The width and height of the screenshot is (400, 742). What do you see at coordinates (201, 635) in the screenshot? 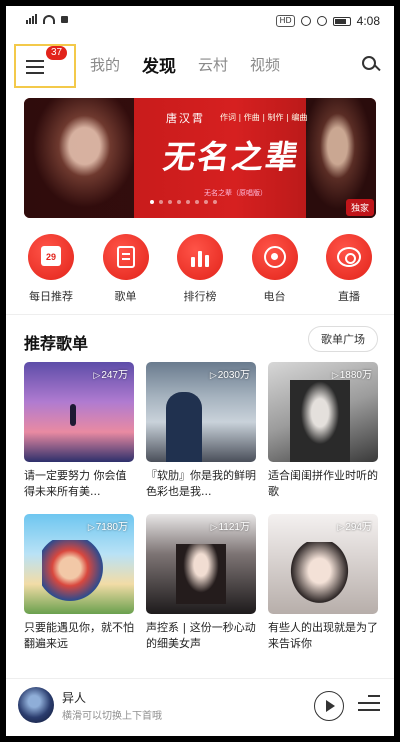
I see `playlist-title: 声控系 | 这份一秒心动的细美女声` at bounding box center [201, 635].